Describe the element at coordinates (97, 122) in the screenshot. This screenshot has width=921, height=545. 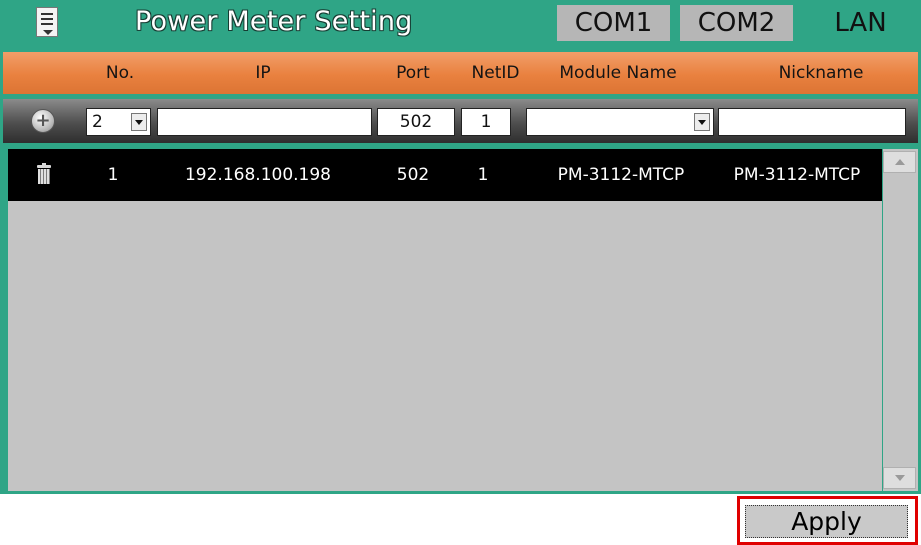
I see `no-select-value: 2` at that location.